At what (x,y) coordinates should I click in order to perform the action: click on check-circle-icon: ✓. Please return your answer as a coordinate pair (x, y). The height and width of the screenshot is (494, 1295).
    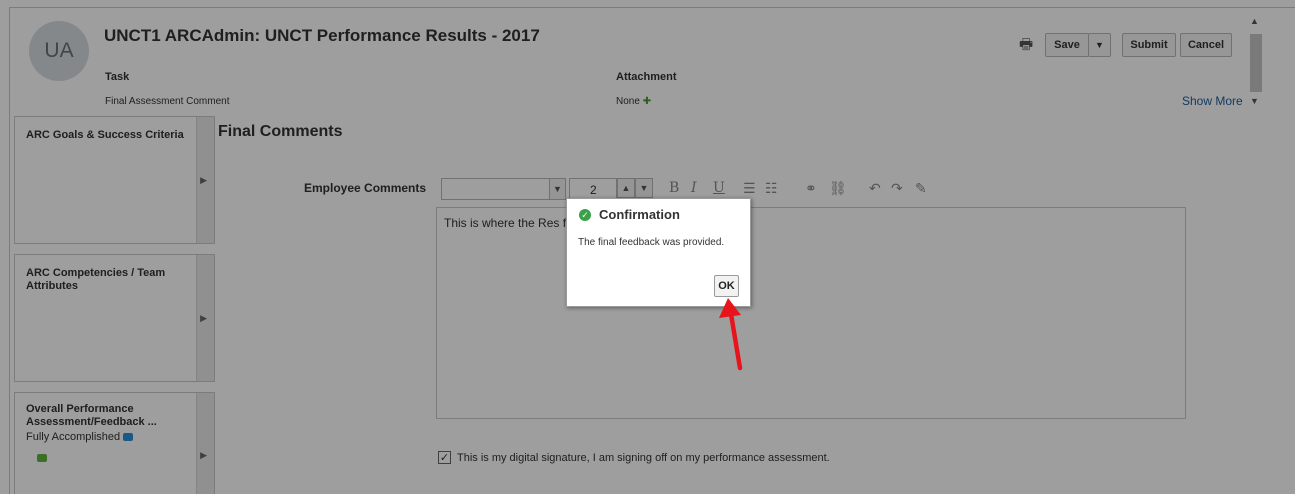
    Looking at the image, I should click on (585, 215).